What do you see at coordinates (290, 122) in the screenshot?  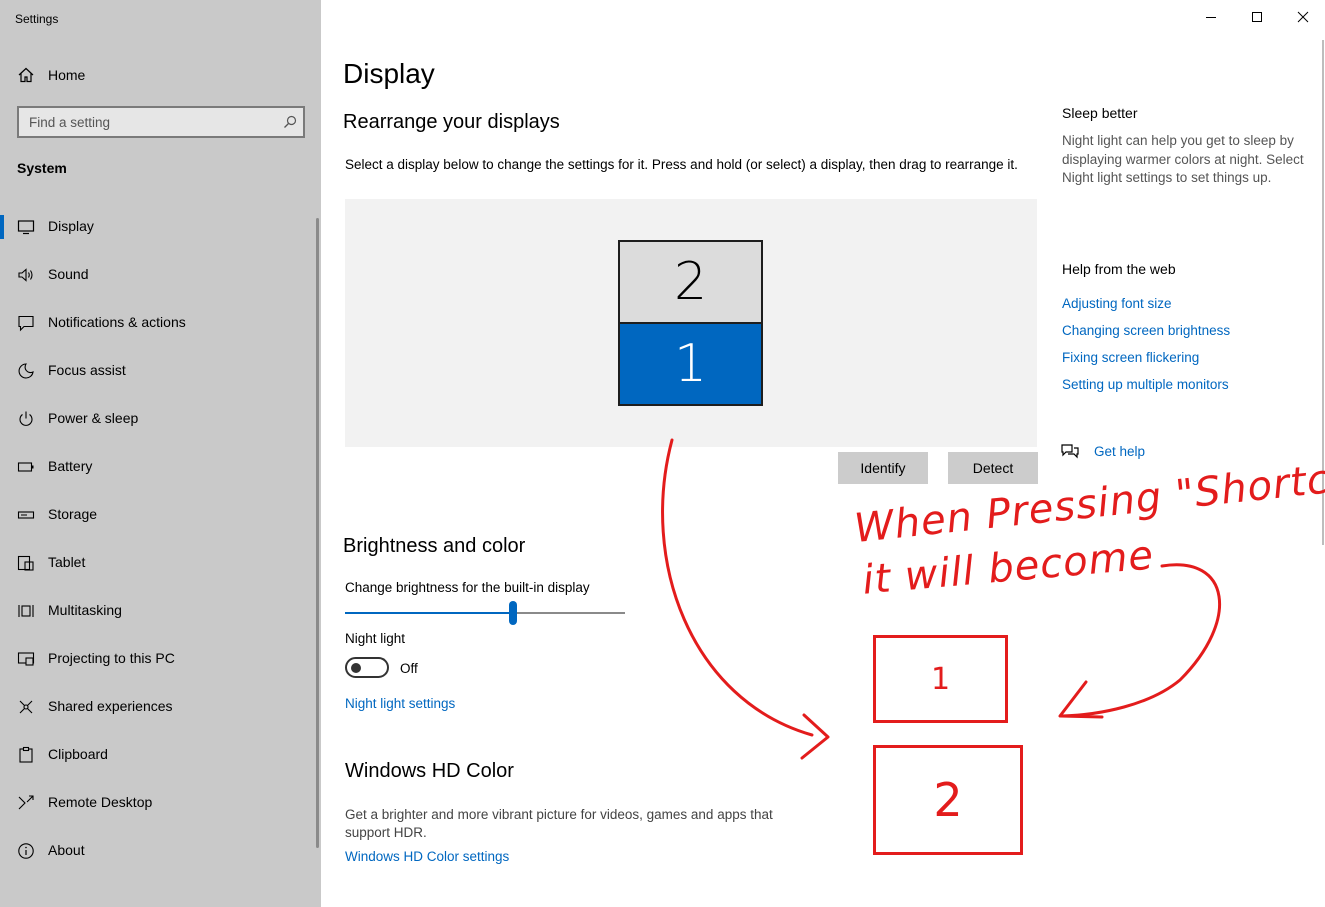 I see `search-icon` at bounding box center [290, 122].